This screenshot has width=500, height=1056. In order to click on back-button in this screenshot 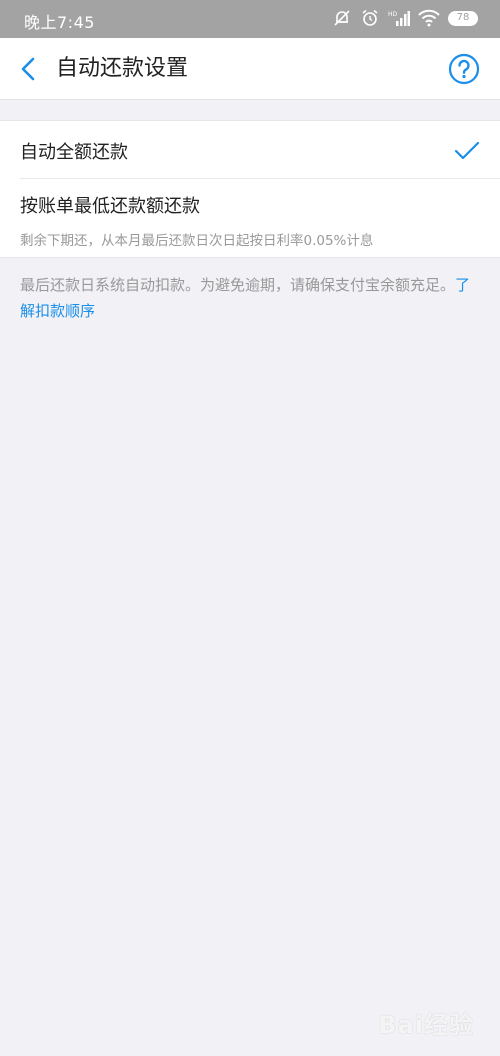, I will do `click(28, 69)`.